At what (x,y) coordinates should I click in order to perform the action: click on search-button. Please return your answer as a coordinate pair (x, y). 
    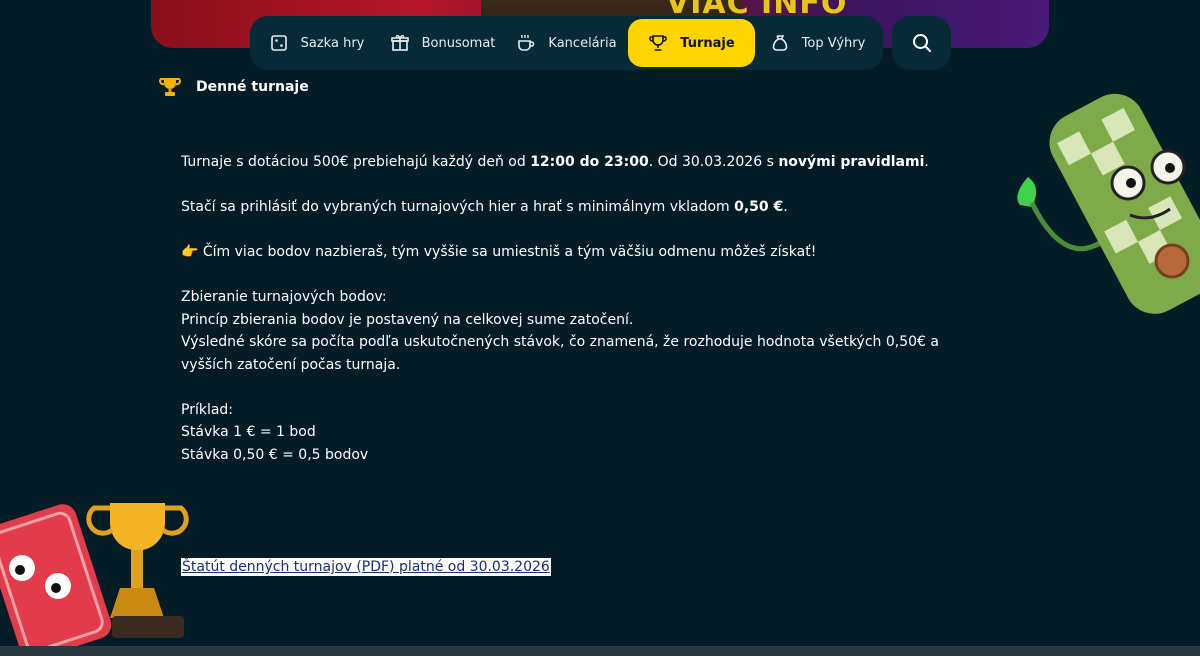
    Looking at the image, I should click on (921, 43).